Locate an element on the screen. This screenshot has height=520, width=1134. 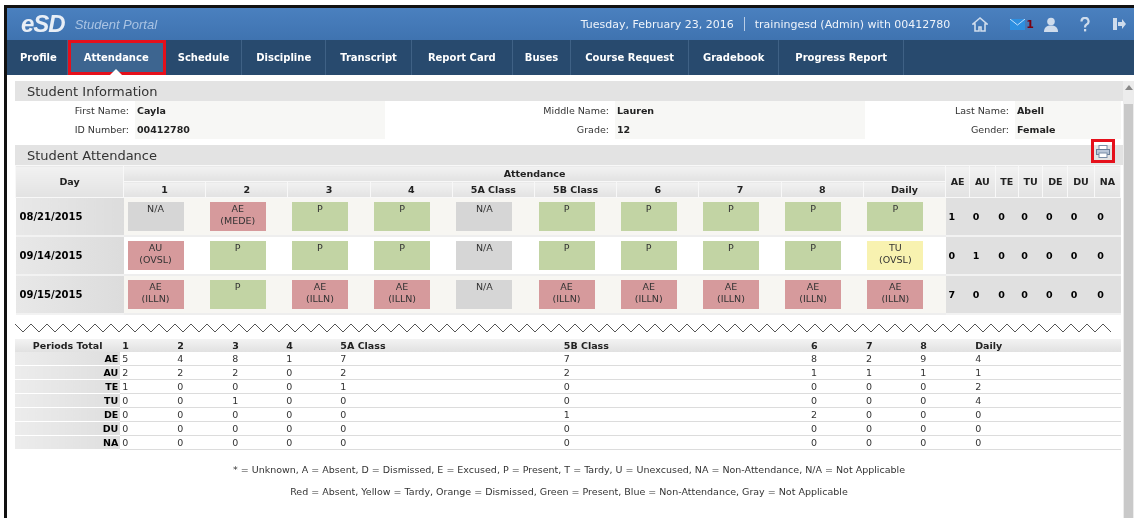
printer-icon is located at coordinates (1103, 151).